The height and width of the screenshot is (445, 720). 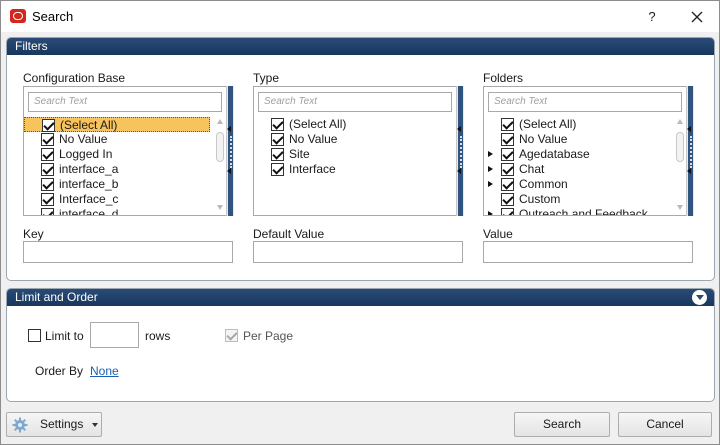 I want to click on list-item-label: Logged In, so click(x=86, y=154).